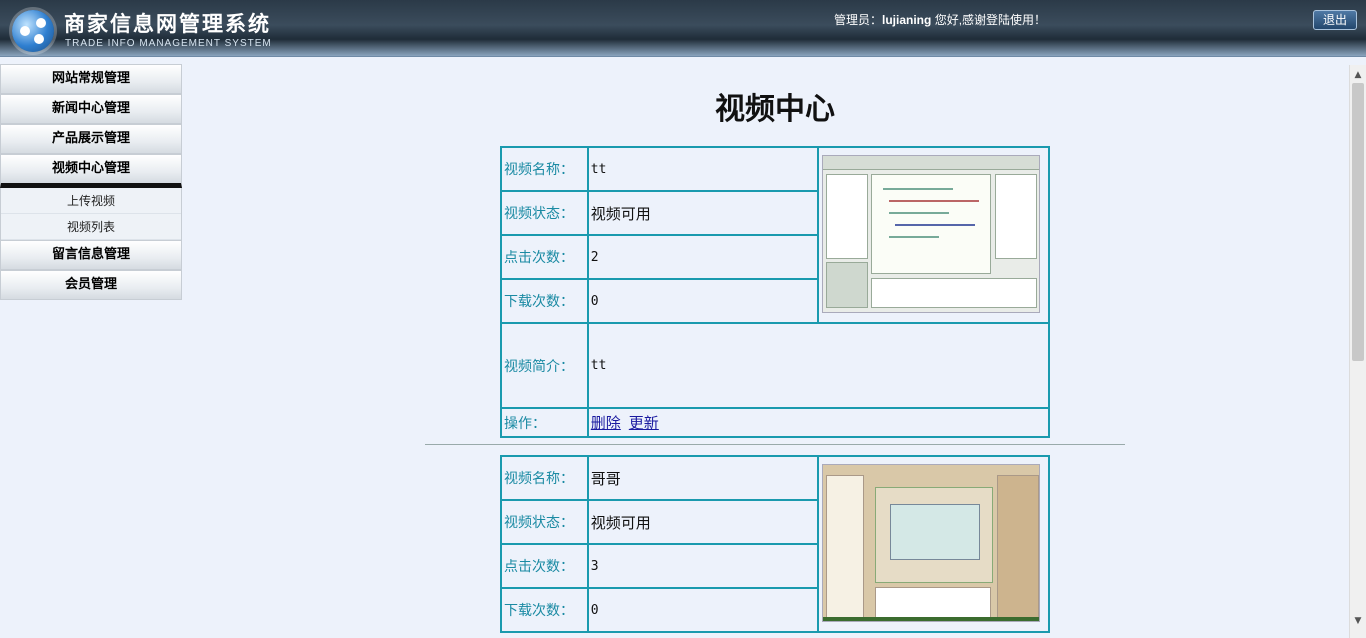  I want to click on label-video-intro: 视频简介：, so click(544, 365).